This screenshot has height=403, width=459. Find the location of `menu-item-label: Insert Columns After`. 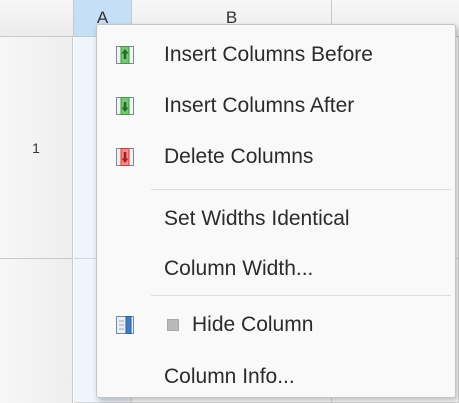

menu-item-label: Insert Columns After is located at coordinates (259, 105).